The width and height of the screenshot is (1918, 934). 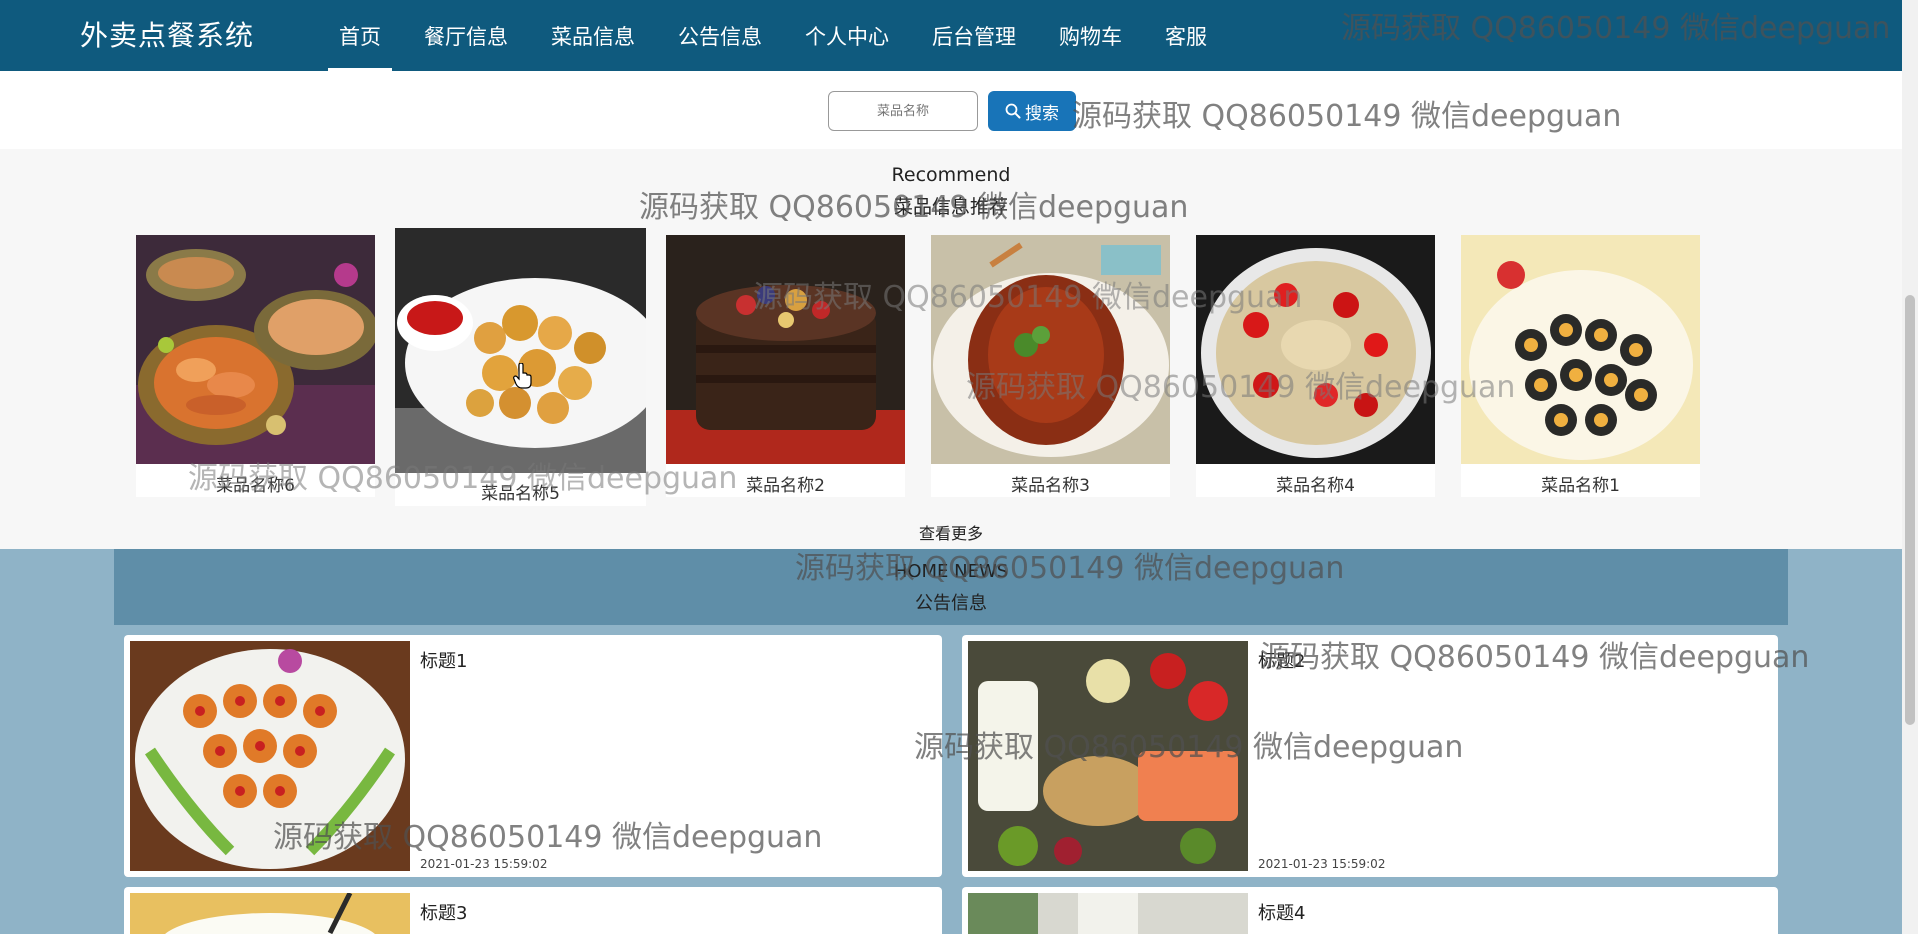 What do you see at coordinates (255, 486) in the screenshot?
I see `dish-name: 菜品名称6` at bounding box center [255, 486].